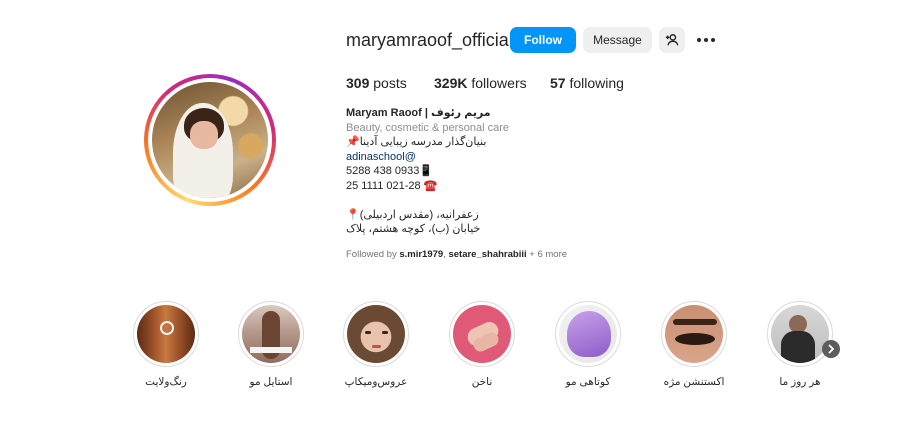 The height and width of the screenshot is (431, 916). Describe the element at coordinates (694, 382) in the screenshot. I see `highlight-label: اکستنشن مژه` at that location.